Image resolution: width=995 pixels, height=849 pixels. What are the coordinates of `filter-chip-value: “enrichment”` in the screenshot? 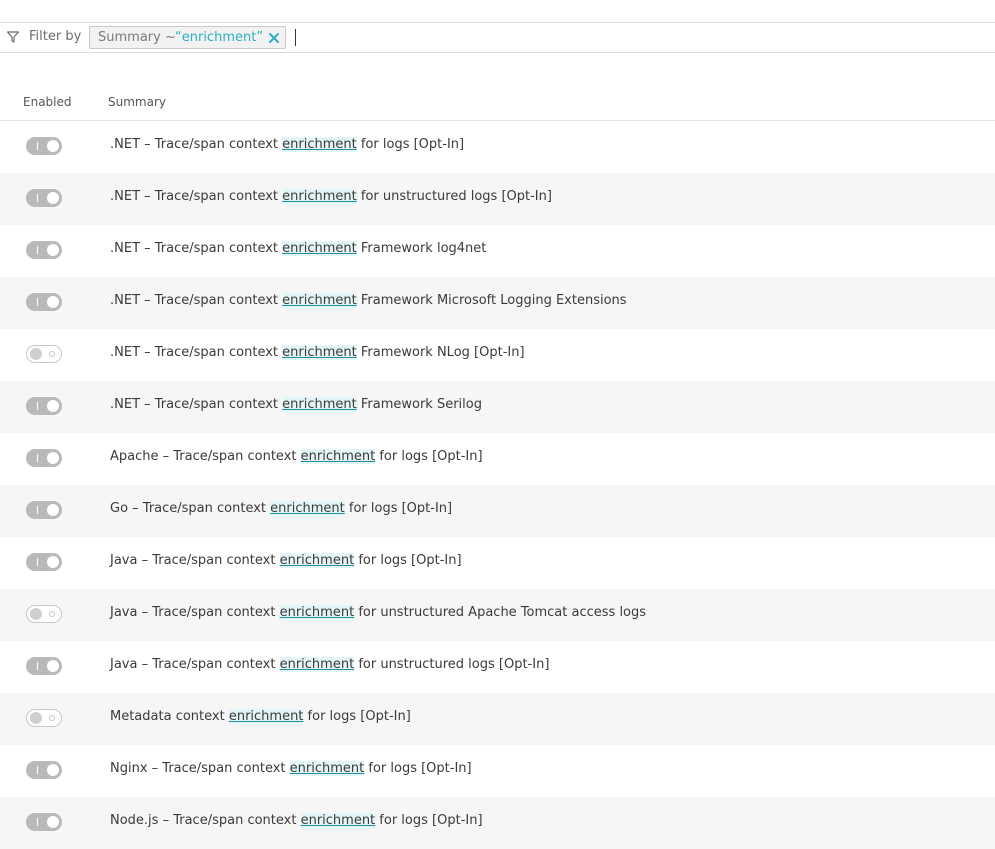 It's located at (219, 37).